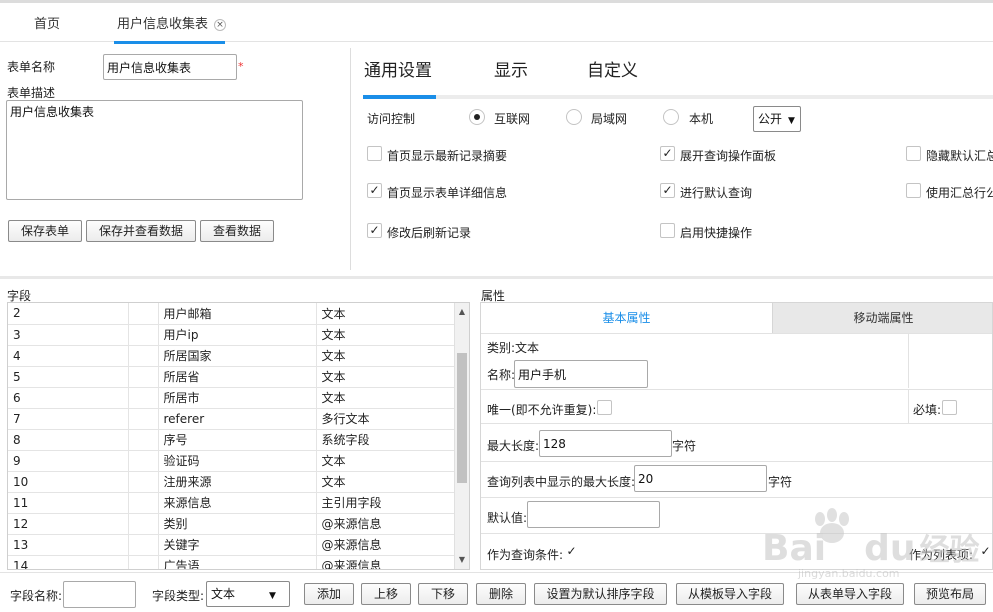 Image resolution: width=993 pixels, height=612 pixels. What do you see at coordinates (700, 478) in the screenshot?
I see `props-list-maxlen-input` at bounding box center [700, 478].